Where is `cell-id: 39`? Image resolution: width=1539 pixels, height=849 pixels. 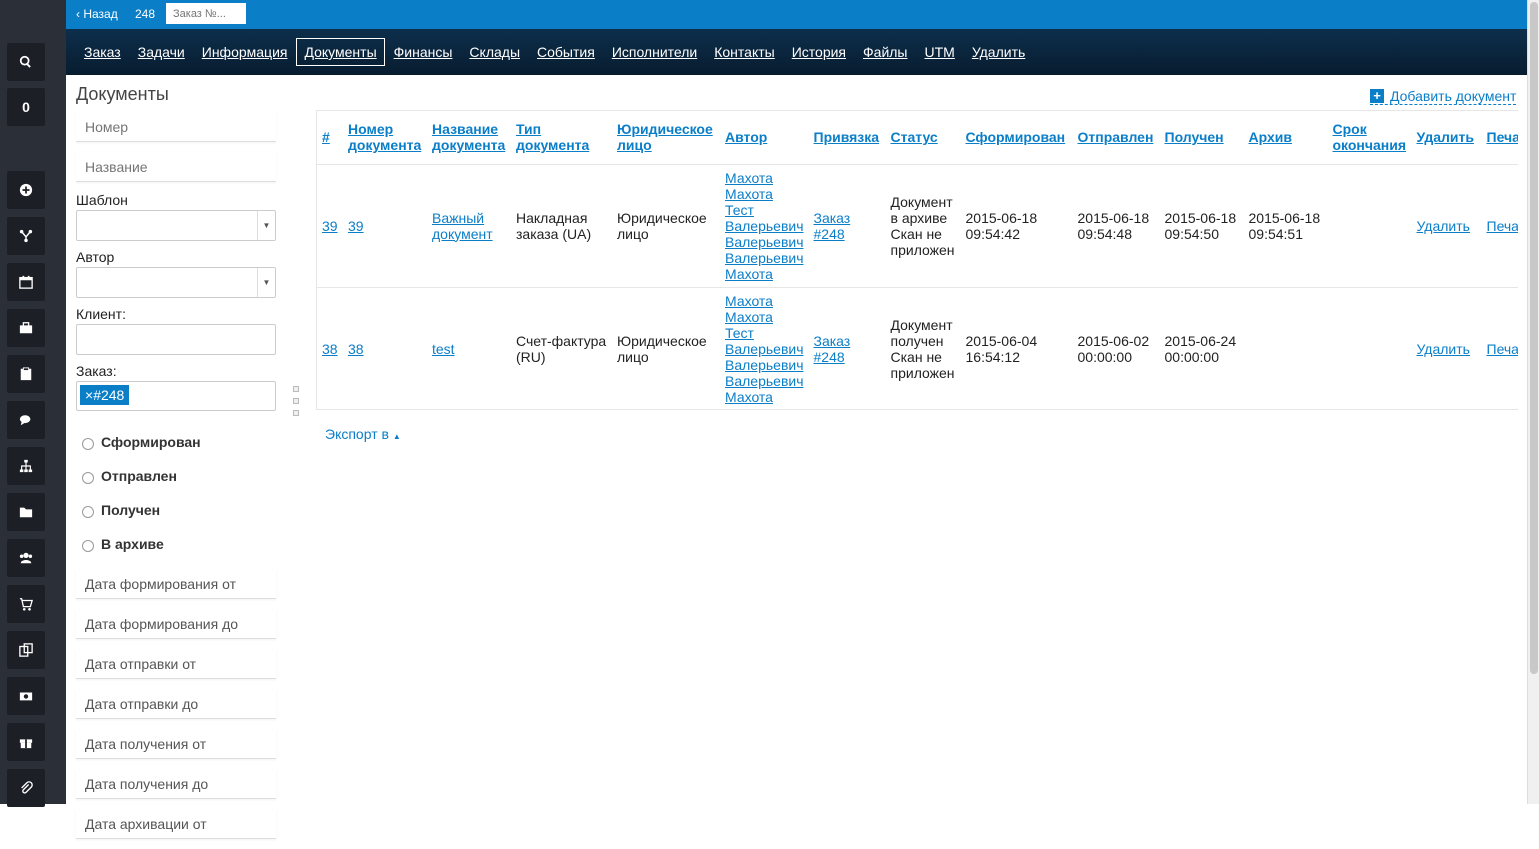 cell-id: 39 is located at coordinates (330, 226).